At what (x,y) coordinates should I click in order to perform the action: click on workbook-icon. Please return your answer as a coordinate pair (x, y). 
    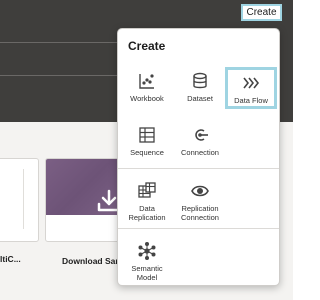
    Looking at the image, I should click on (146, 81).